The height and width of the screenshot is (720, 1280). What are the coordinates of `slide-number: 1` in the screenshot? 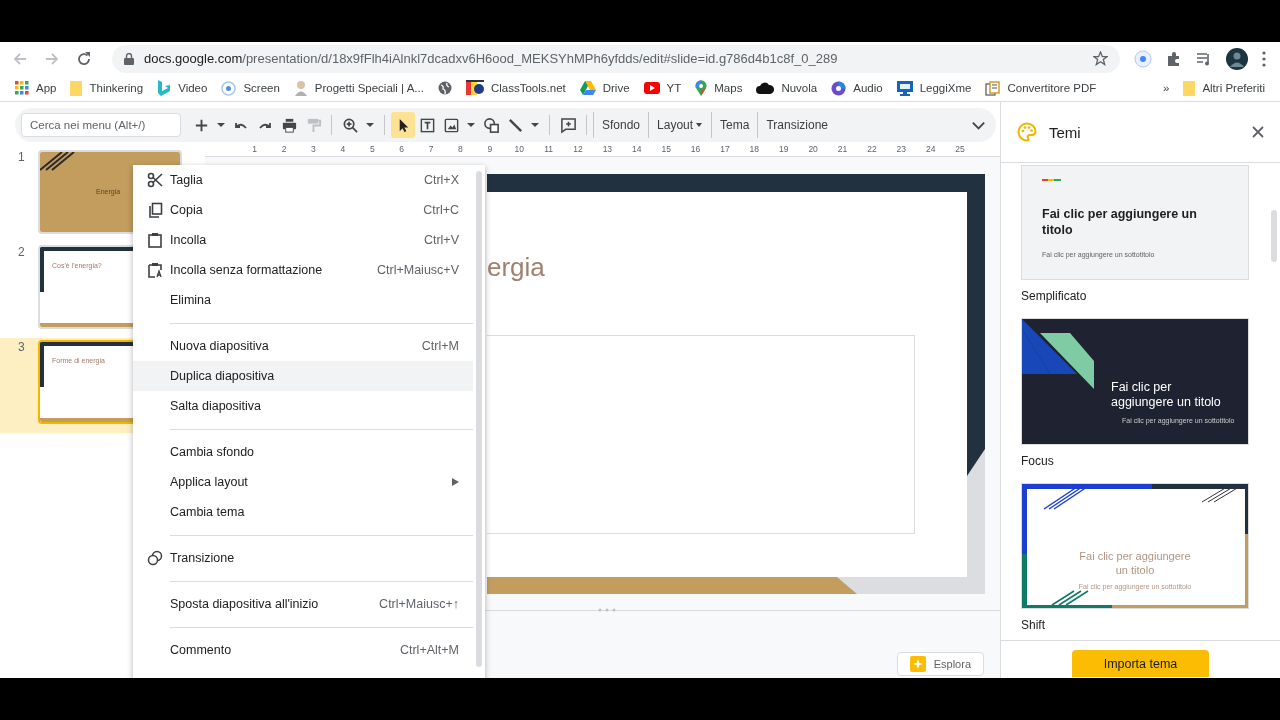 It's located at (22, 157).